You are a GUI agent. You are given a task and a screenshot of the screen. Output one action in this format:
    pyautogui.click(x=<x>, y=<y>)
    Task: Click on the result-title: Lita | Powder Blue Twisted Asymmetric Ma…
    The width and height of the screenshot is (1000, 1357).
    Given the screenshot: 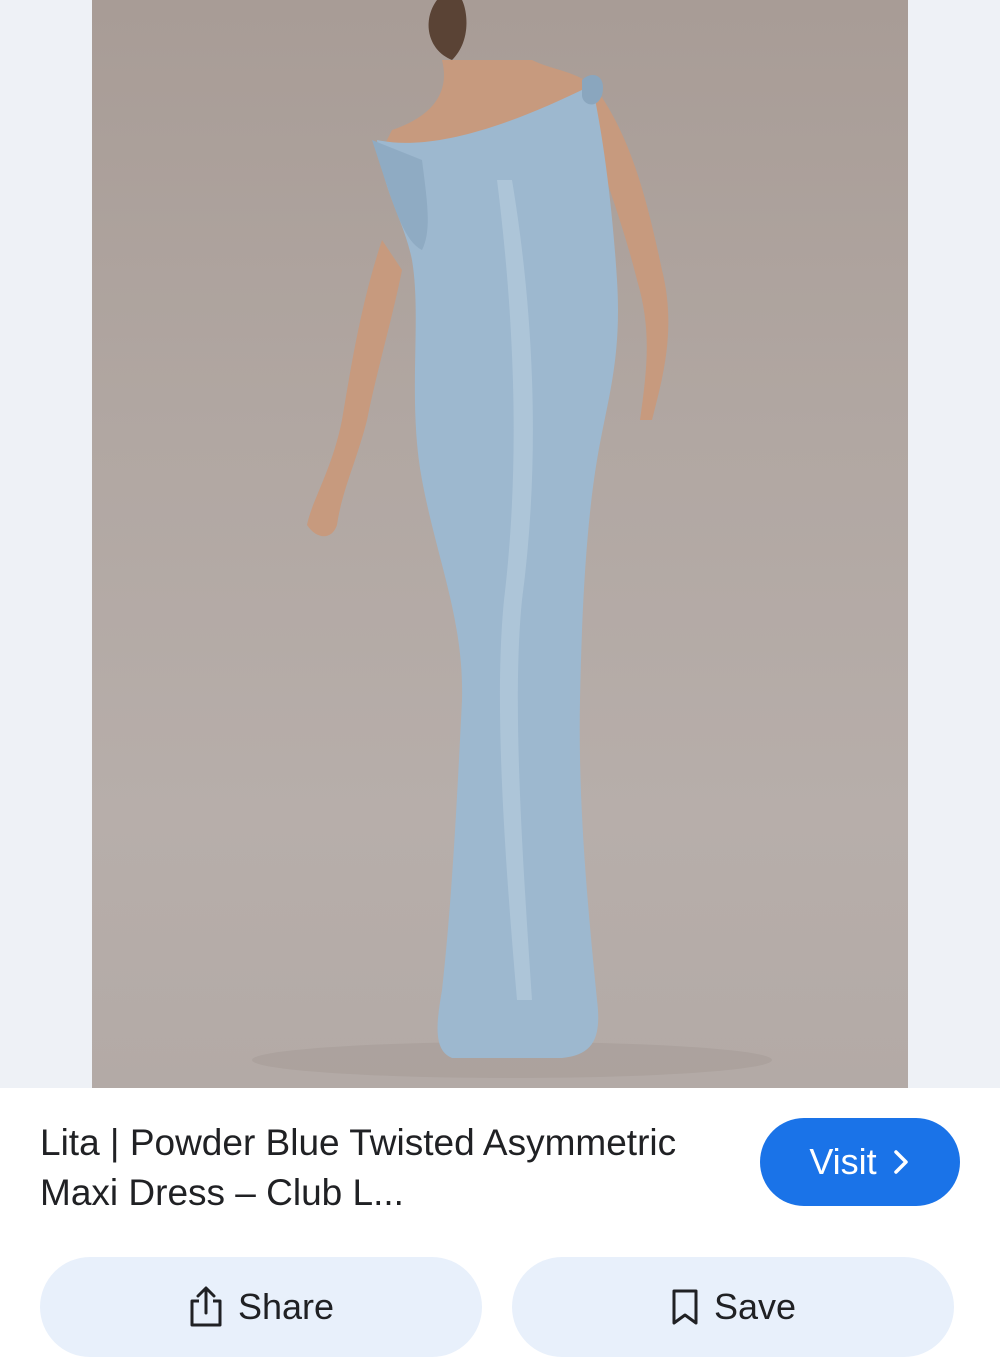 What is the action you would take?
    pyautogui.click(x=370, y=1168)
    